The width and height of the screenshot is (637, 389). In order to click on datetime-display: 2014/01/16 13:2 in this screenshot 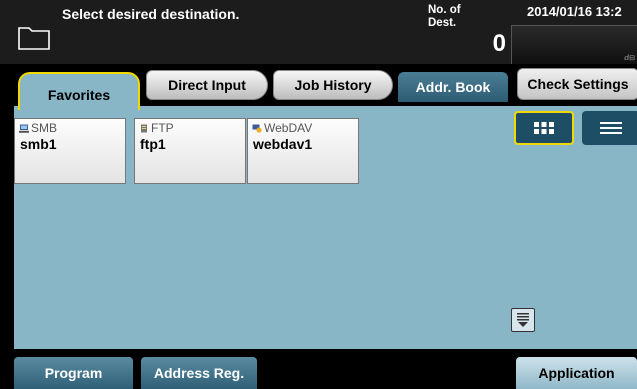, I will do `click(574, 11)`.